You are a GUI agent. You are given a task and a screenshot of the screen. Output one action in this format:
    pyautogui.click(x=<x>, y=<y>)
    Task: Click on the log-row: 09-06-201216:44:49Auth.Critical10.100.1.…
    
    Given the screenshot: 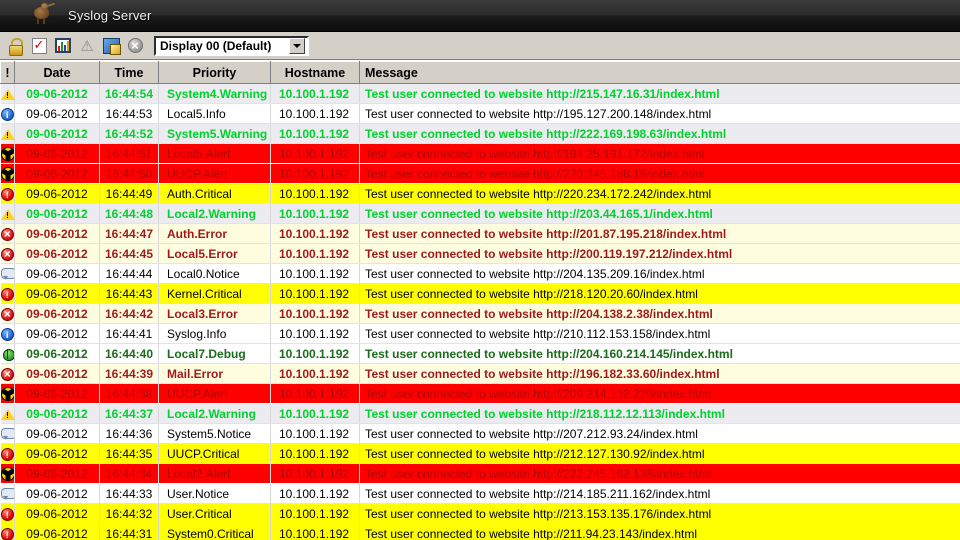 What is the action you would take?
    pyautogui.click(x=480, y=193)
    